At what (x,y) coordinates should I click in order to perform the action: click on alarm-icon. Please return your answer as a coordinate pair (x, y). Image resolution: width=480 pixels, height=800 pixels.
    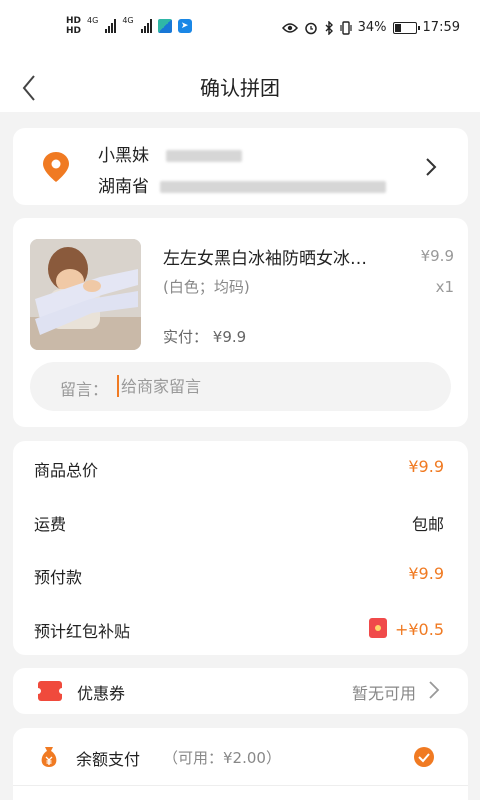
    Looking at the image, I should click on (310, 28).